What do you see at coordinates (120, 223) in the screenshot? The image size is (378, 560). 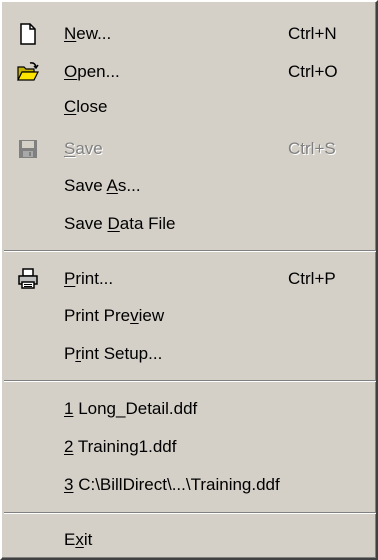 I see `menu-item-label: Save Data File` at bounding box center [120, 223].